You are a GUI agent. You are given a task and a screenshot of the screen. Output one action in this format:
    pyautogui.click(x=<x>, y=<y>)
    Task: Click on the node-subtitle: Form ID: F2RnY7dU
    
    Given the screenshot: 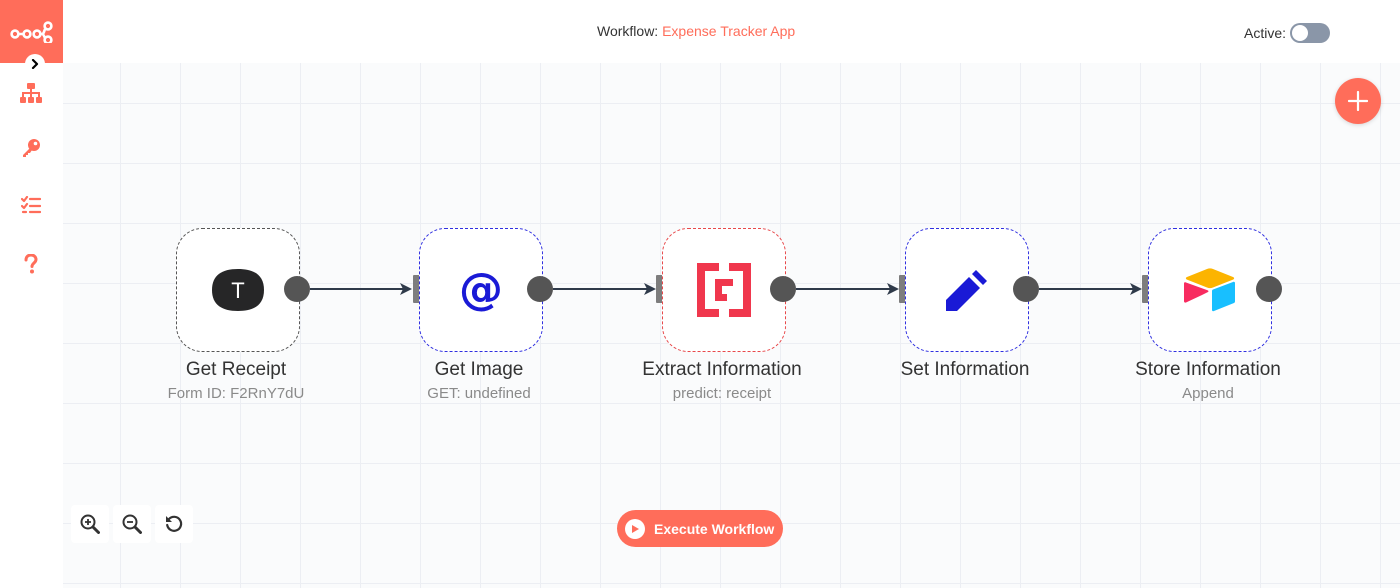 What is the action you would take?
    pyautogui.click(x=236, y=393)
    